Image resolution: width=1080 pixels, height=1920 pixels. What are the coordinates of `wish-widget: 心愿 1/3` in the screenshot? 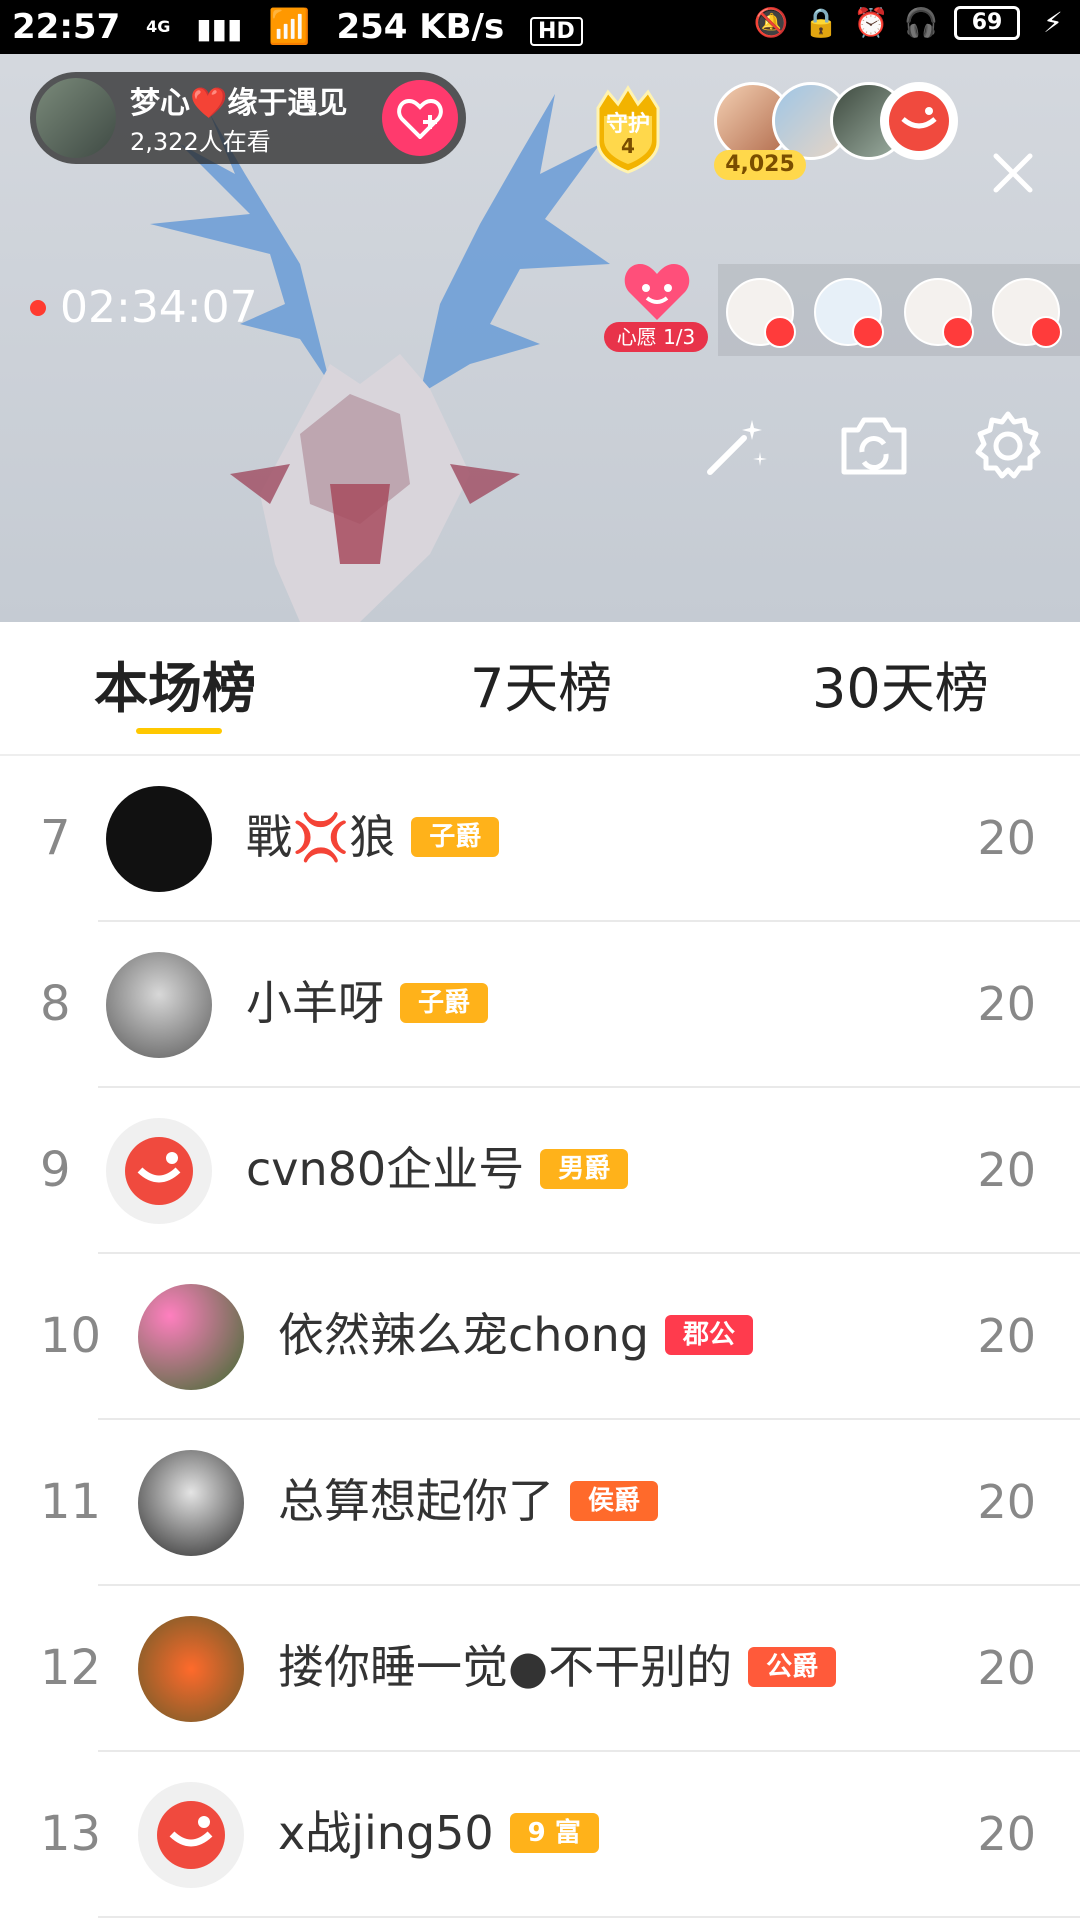 It's located at (656, 307).